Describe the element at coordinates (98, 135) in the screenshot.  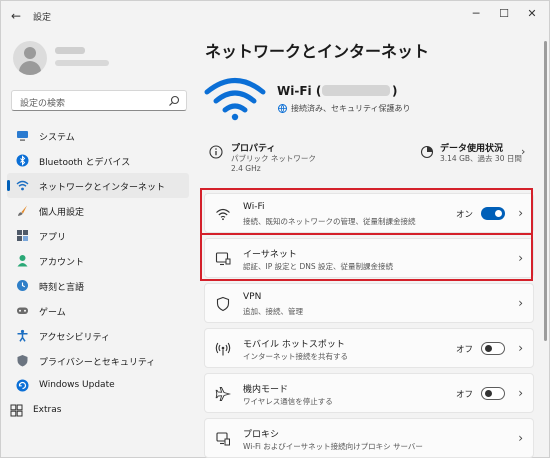
I see `sidebar-item-system: システム` at that location.